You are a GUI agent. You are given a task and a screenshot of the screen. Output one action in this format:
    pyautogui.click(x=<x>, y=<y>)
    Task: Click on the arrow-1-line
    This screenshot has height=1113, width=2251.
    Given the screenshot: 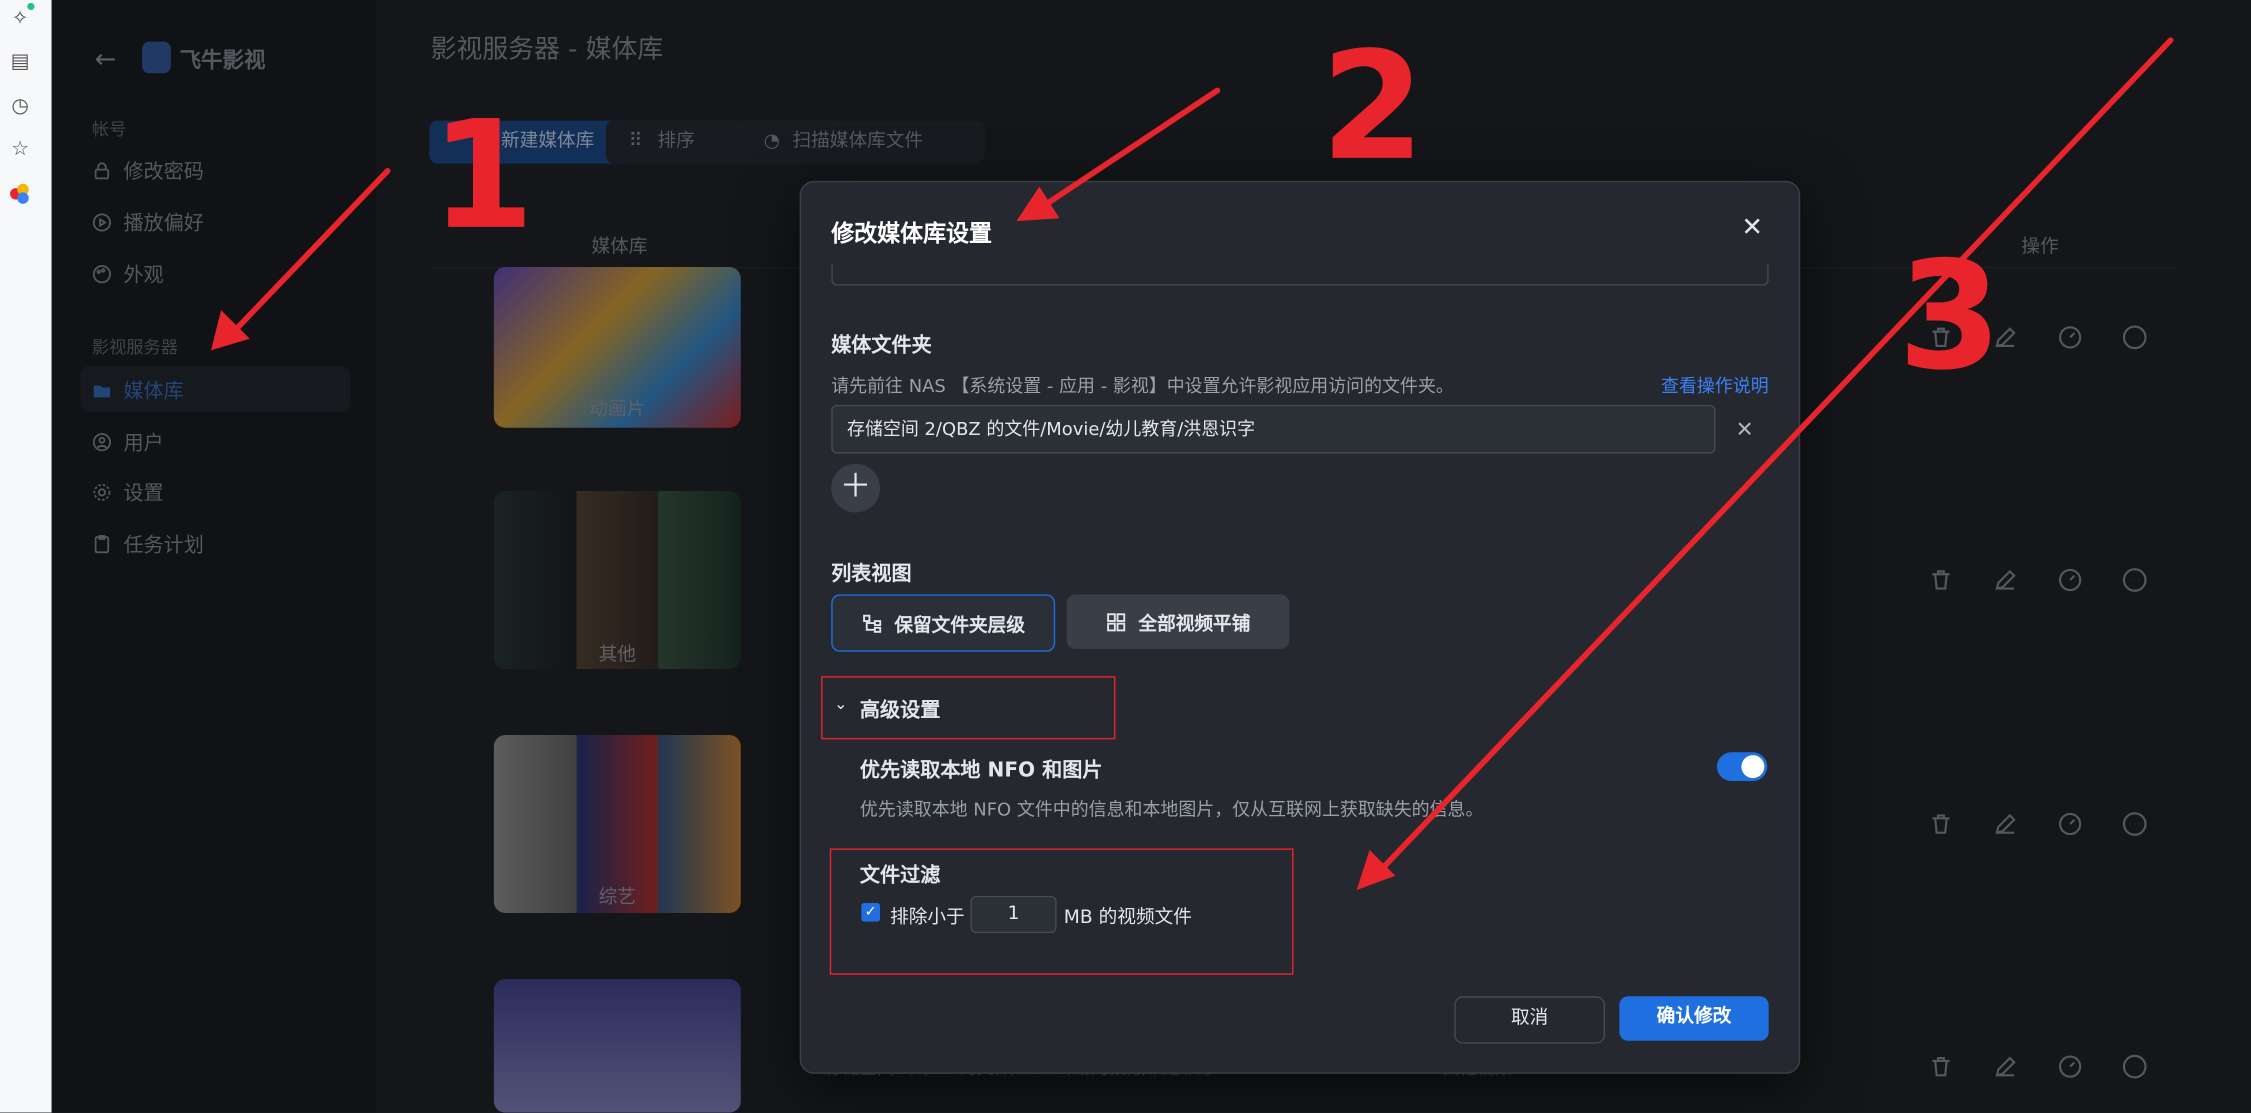 What is the action you would take?
    pyautogui.click(x=308, y=253)
    